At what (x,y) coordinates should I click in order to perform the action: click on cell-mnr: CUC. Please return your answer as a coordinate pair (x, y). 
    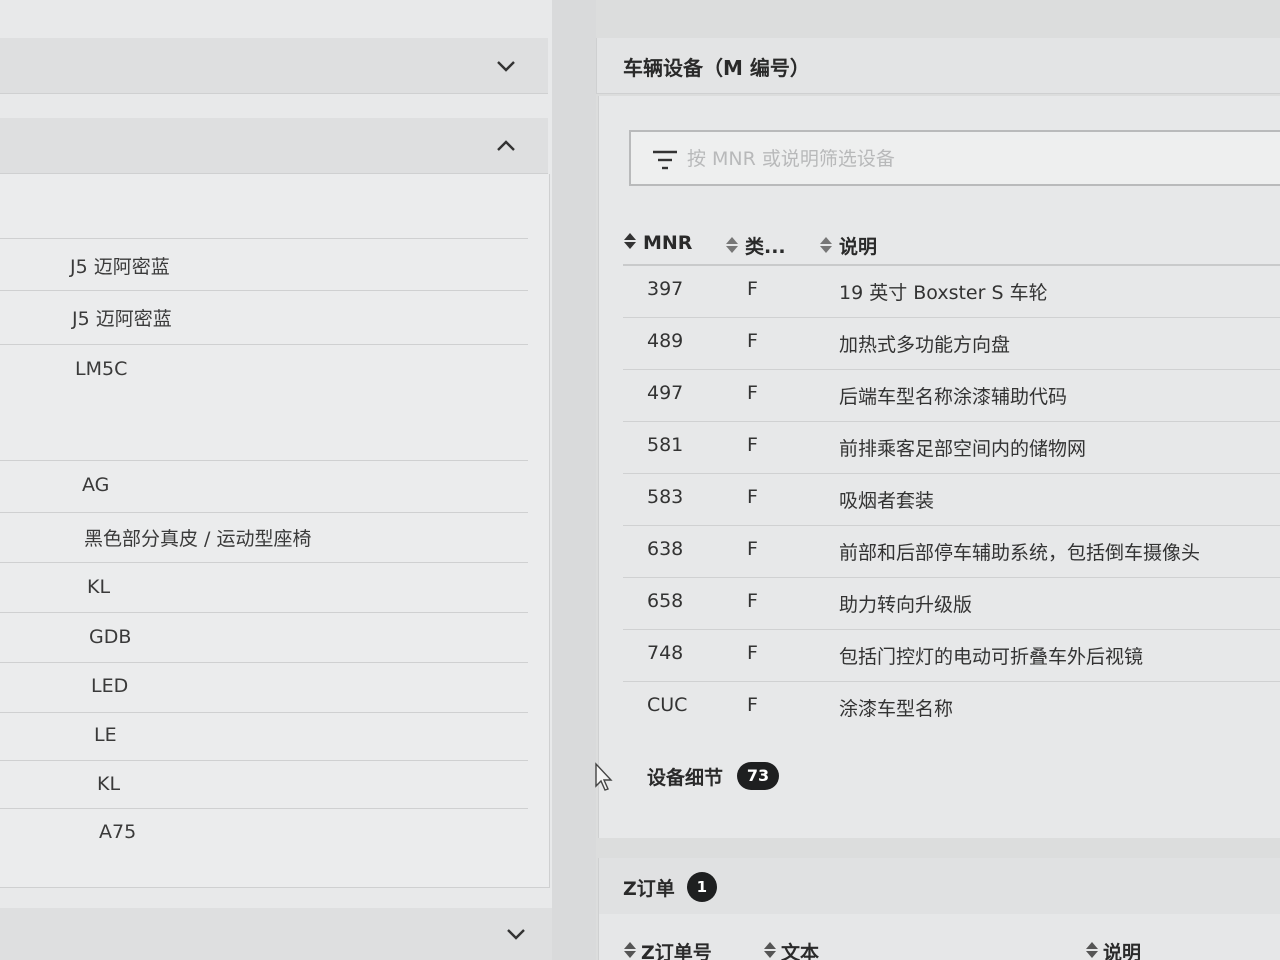
    Looking at the image, I should click on (667, 705).